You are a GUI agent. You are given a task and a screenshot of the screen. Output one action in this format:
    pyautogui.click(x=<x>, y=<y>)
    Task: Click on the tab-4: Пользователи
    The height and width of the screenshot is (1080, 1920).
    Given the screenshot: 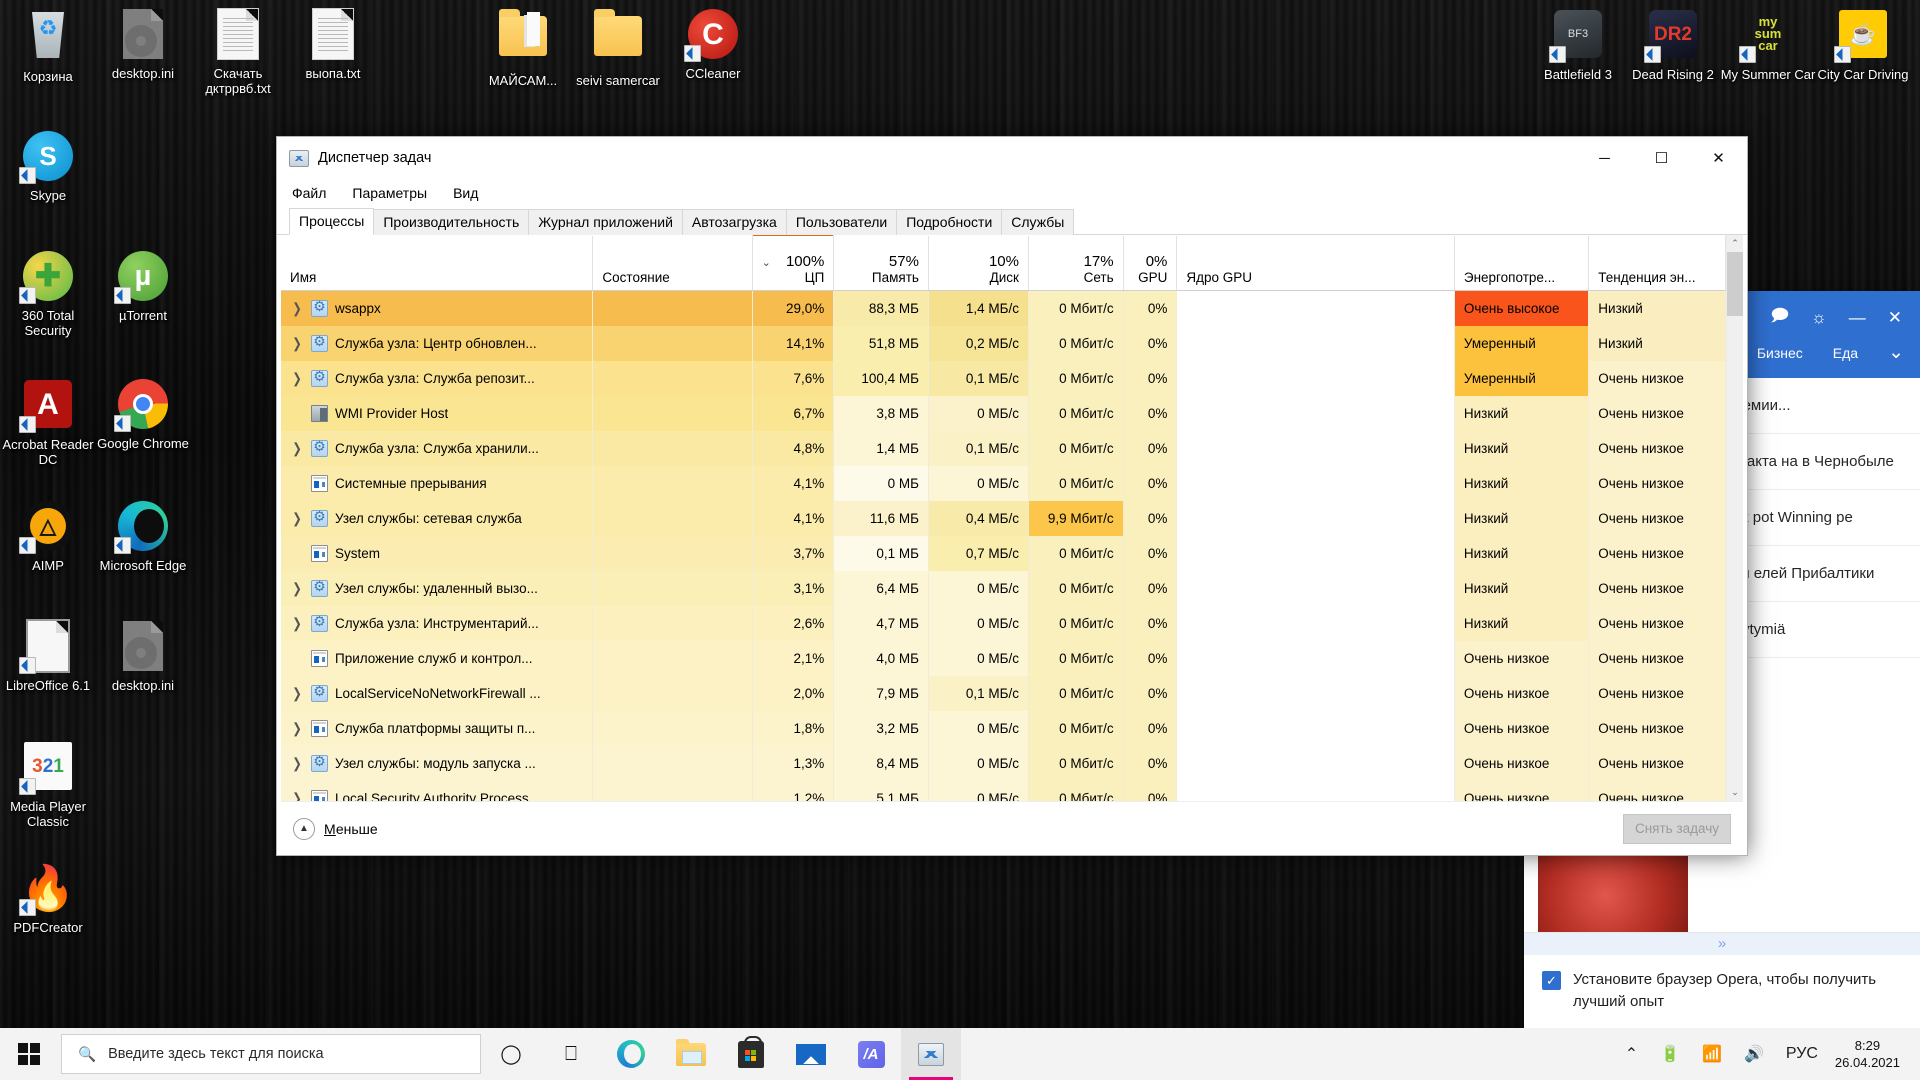 What is the action you would take?
    pyautogui.click(x=841, y=222)
    